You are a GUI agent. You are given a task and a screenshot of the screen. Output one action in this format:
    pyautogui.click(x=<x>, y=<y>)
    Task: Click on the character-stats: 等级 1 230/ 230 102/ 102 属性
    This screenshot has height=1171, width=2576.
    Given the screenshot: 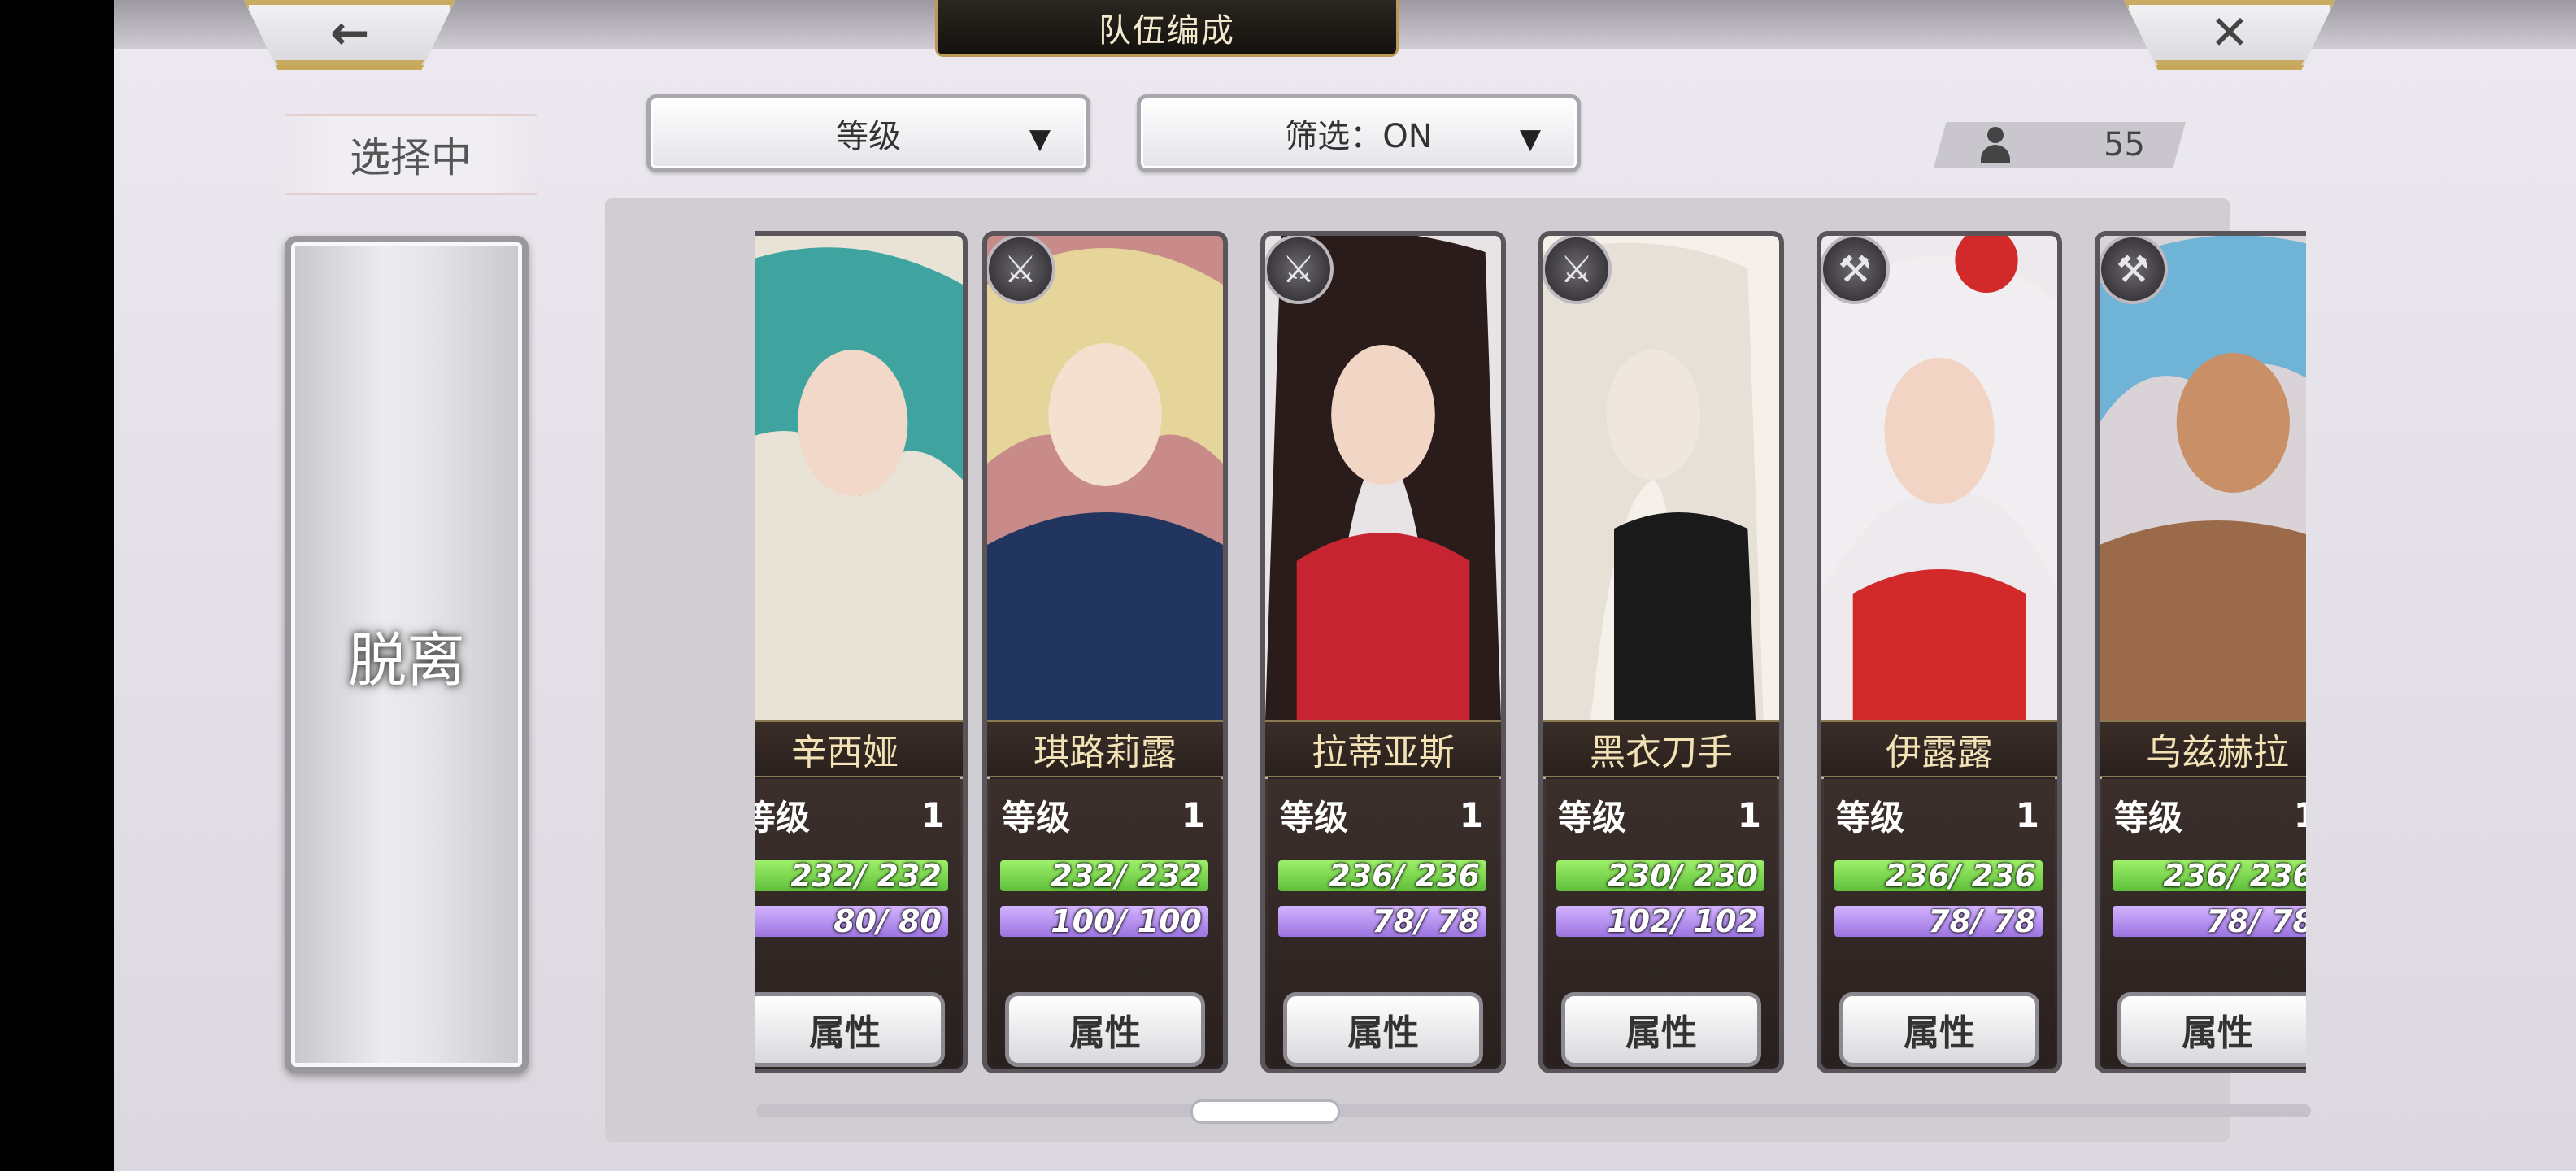 What is the action you would take?
    pyautogui.click(x=1661, y=924)
    